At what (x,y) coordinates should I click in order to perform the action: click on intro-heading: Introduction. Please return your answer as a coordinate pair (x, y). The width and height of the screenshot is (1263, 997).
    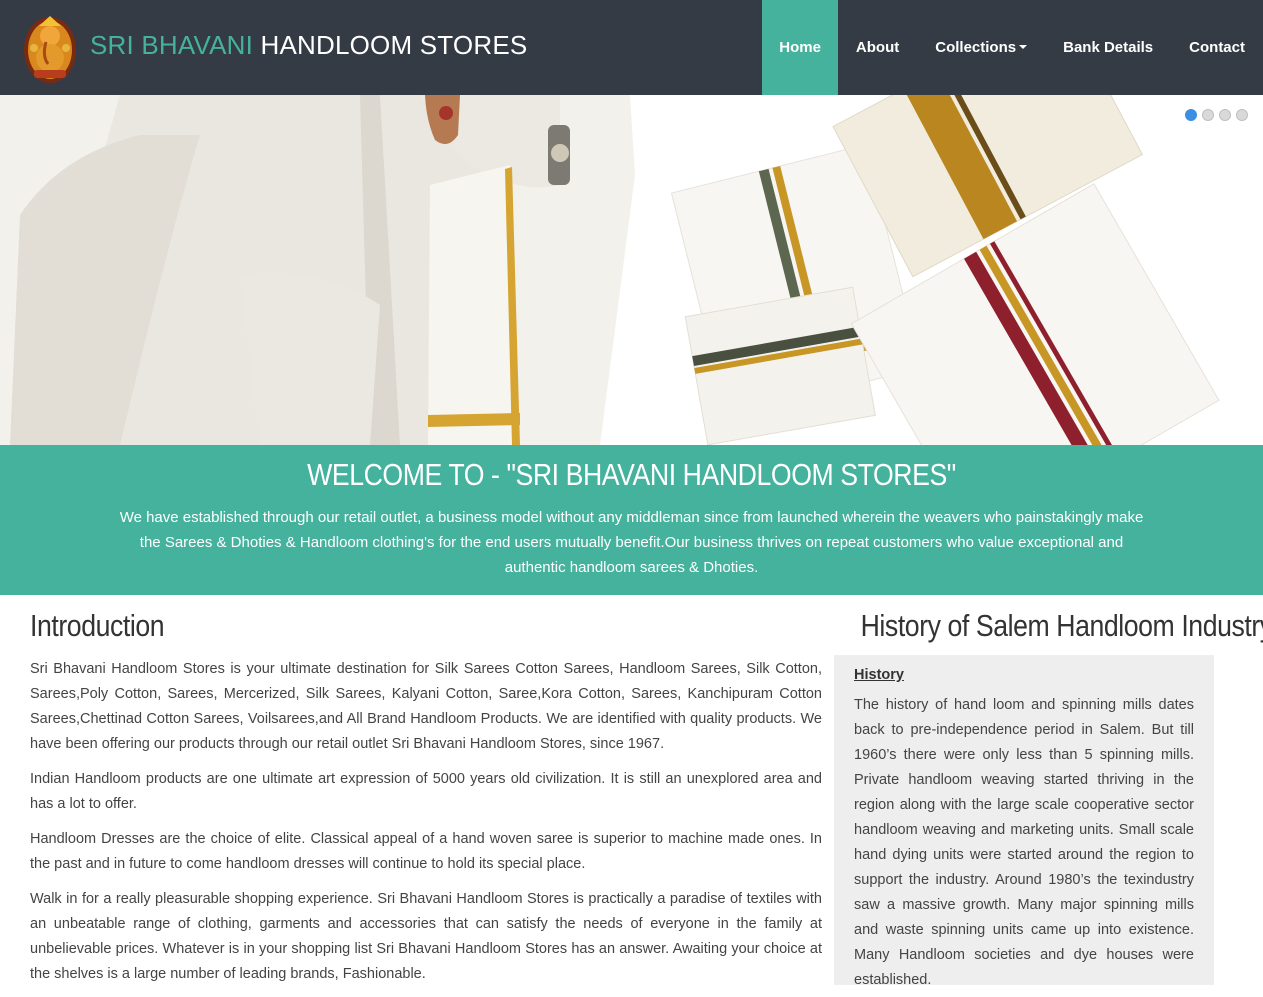
    Looking at the image, I should click on (97, 625).